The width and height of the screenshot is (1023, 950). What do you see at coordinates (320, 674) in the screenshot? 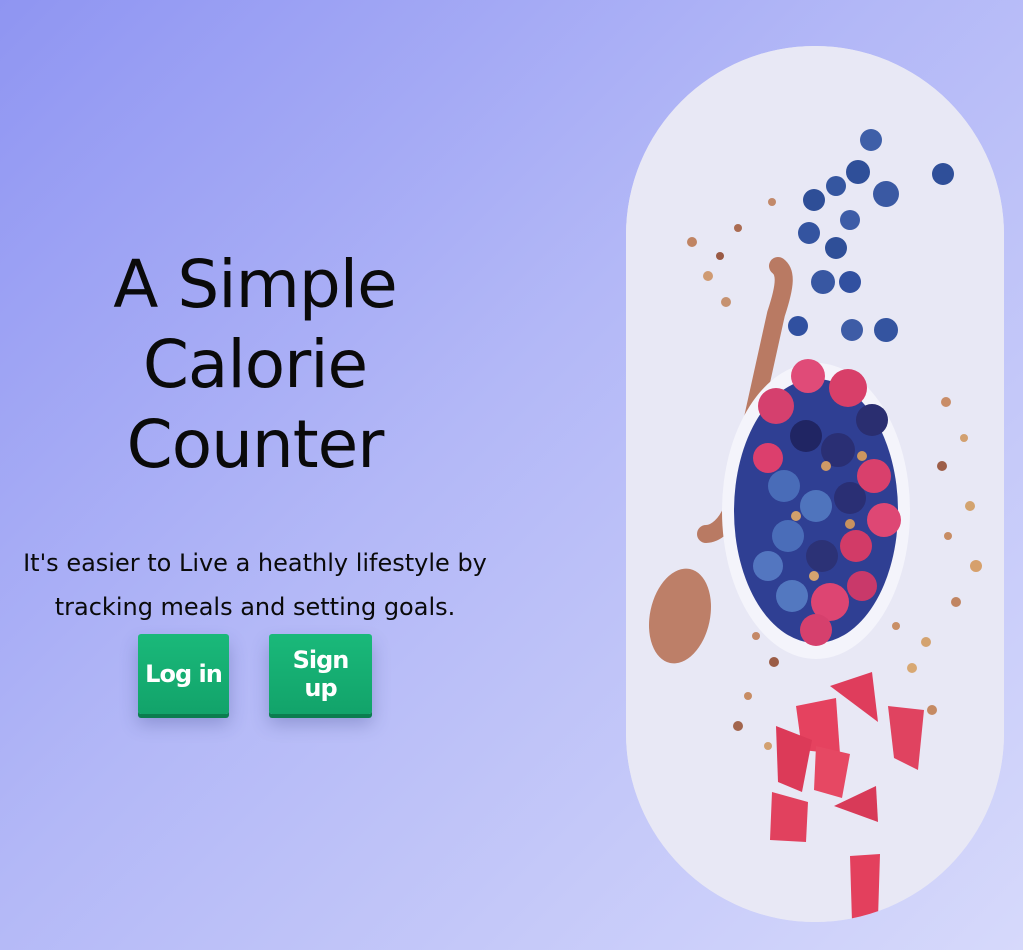
I see `signup-button: Sign up` at bounding box center [320, 674].